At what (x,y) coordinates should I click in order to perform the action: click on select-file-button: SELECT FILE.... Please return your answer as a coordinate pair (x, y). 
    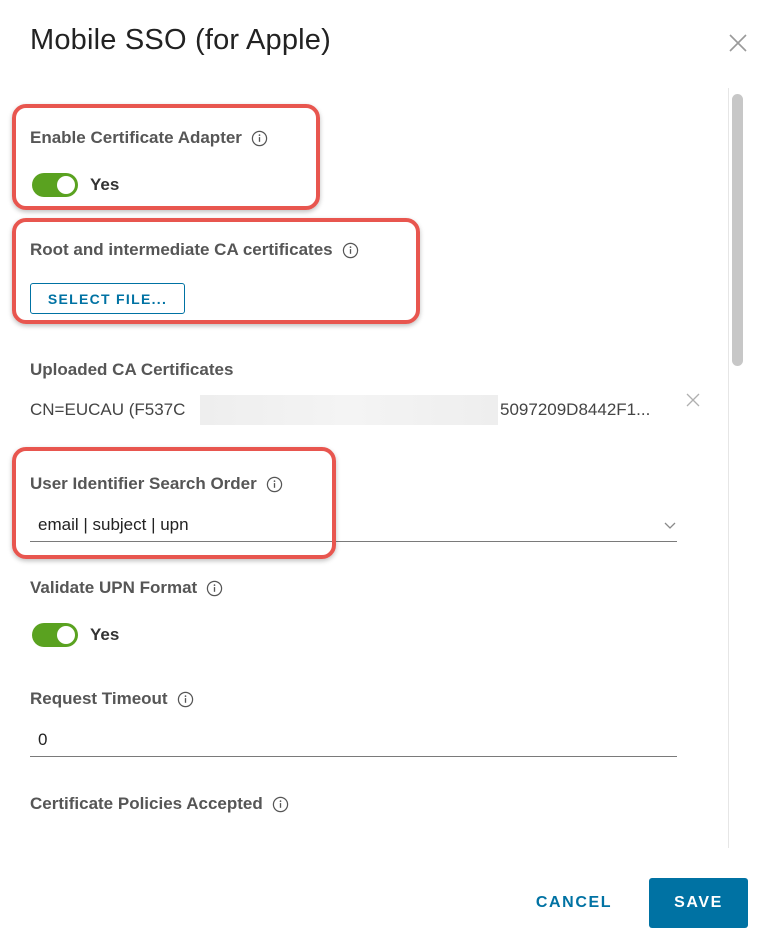
    Looking at the image, I should click on (107, 298).